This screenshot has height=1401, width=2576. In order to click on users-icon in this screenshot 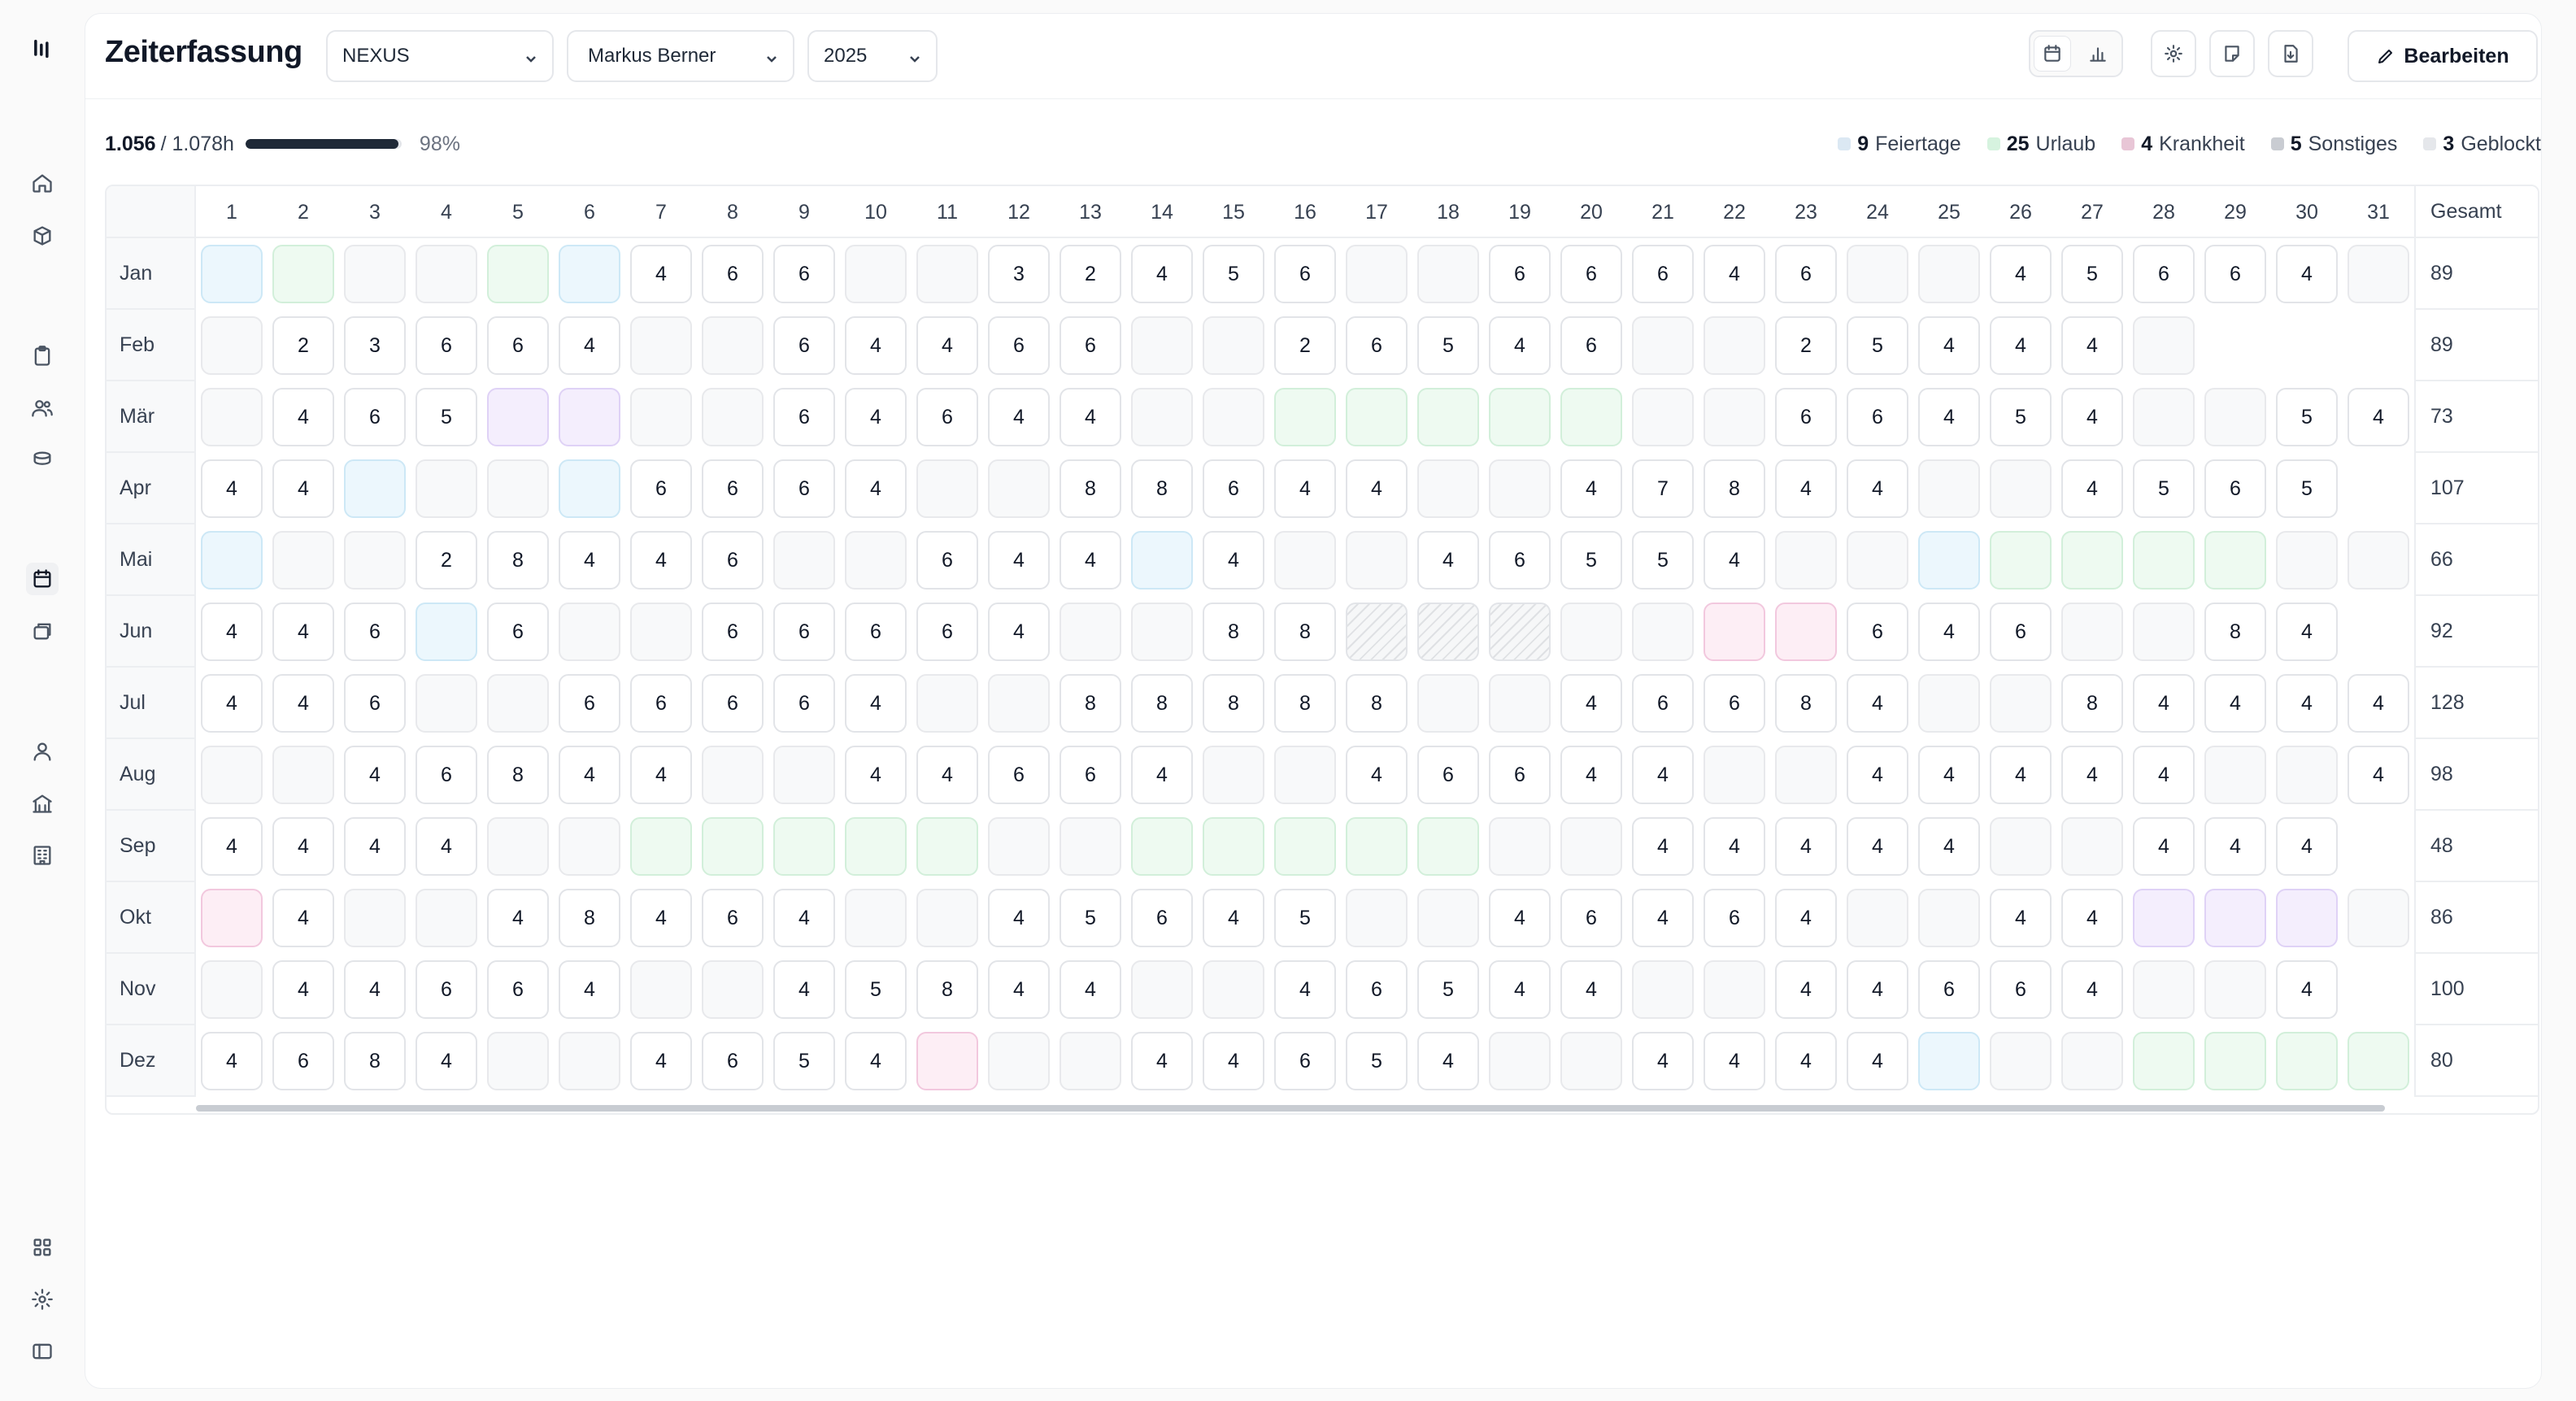, I will do `click(42, 408)`.